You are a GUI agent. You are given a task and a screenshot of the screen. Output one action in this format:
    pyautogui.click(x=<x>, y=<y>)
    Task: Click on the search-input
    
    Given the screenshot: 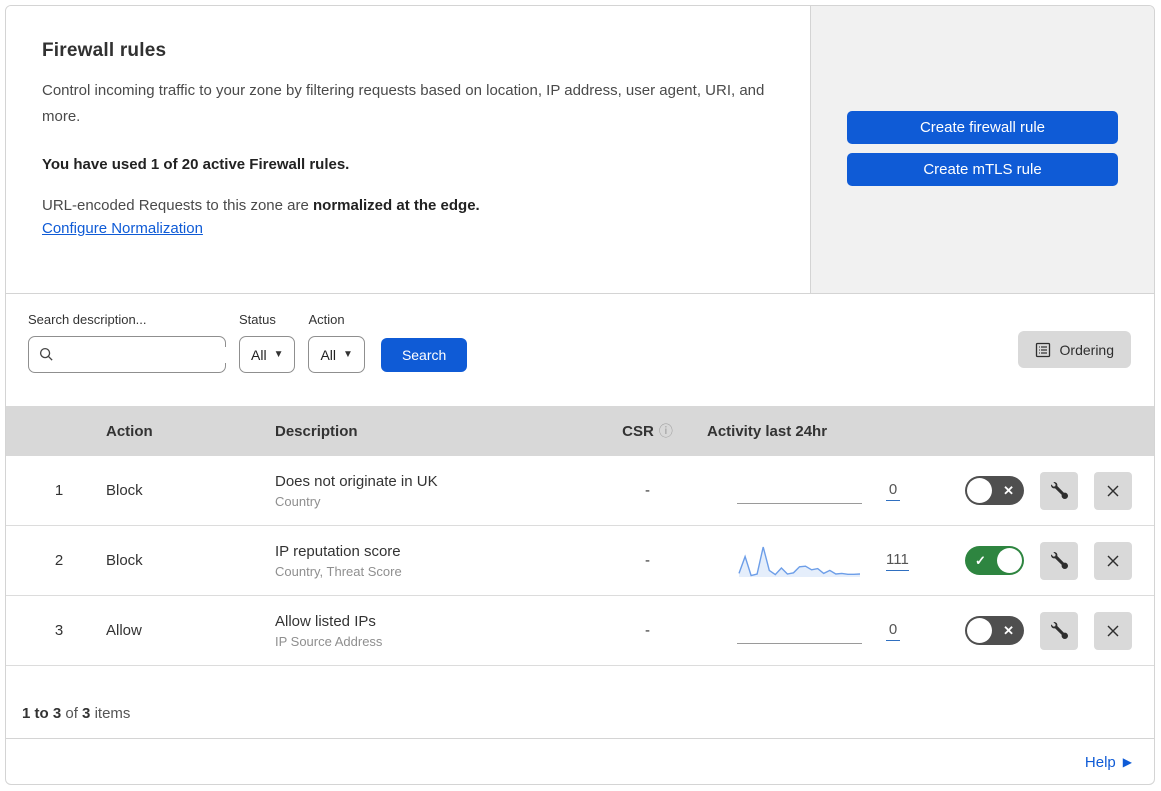 What is the action you would take?
    pyautogui.click(x=152, y=354)
    